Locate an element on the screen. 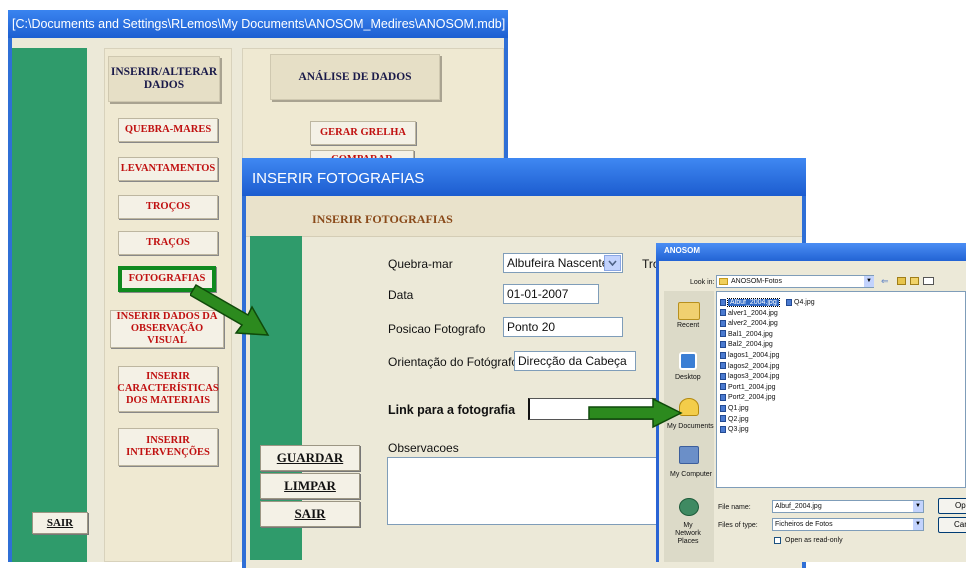 The height and width of the screenshot is (568, 966). file-list-item: lagos3_2004.jpg is located at coordinates (749, 377).